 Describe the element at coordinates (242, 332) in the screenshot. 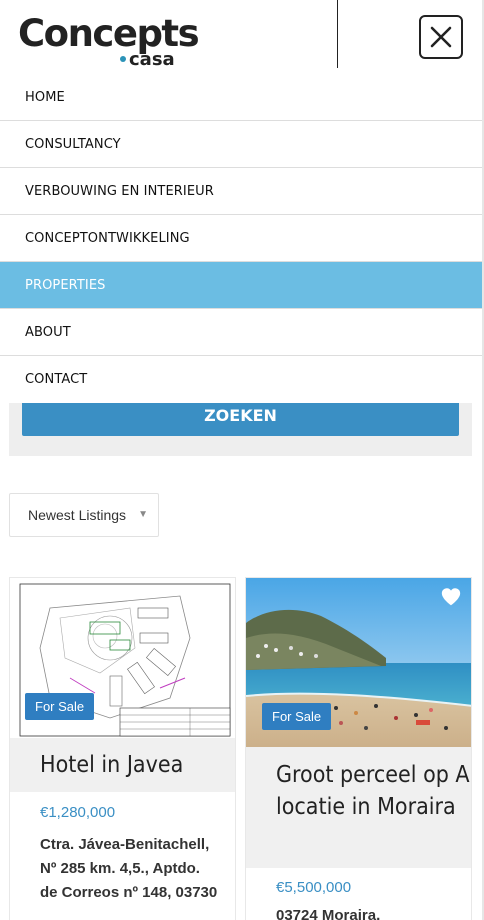

I see `menu-item-about: ABOUT` at that location.